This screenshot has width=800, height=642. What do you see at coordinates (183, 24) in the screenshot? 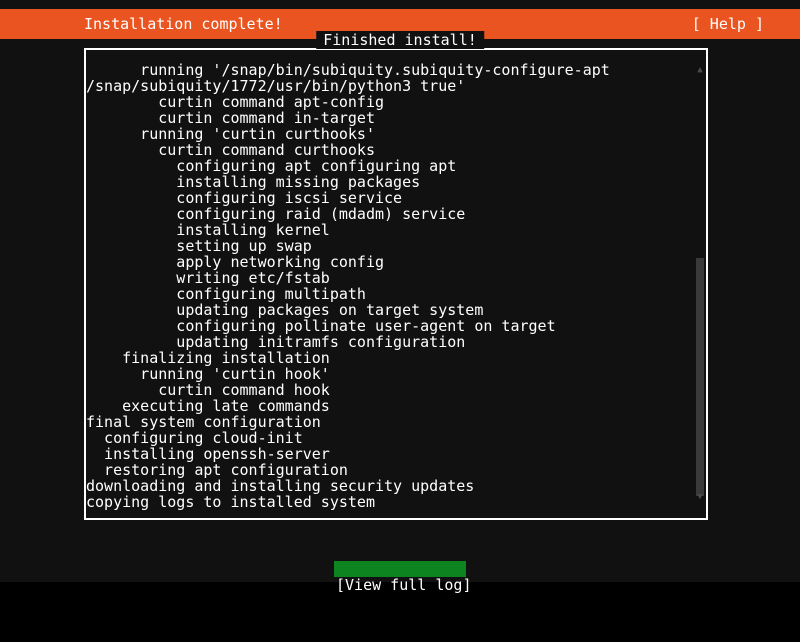
I see `page-title: Installation complete!` at bounding box center [183, 24].